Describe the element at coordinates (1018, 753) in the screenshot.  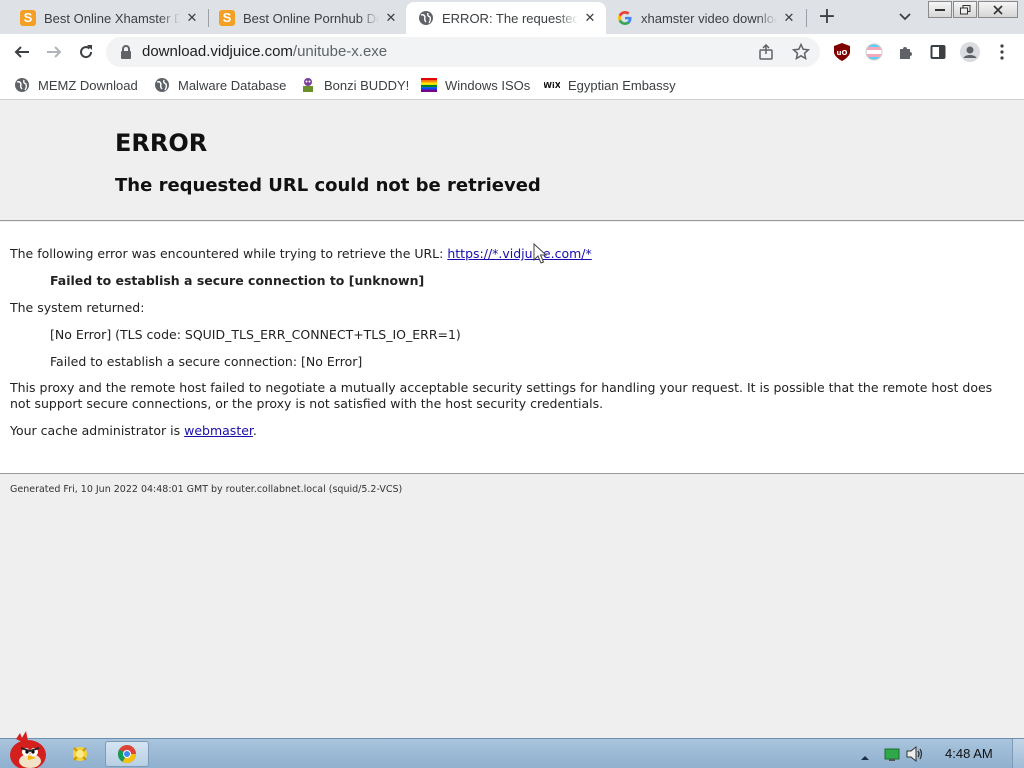
I see `show-desktop-button` at that location.